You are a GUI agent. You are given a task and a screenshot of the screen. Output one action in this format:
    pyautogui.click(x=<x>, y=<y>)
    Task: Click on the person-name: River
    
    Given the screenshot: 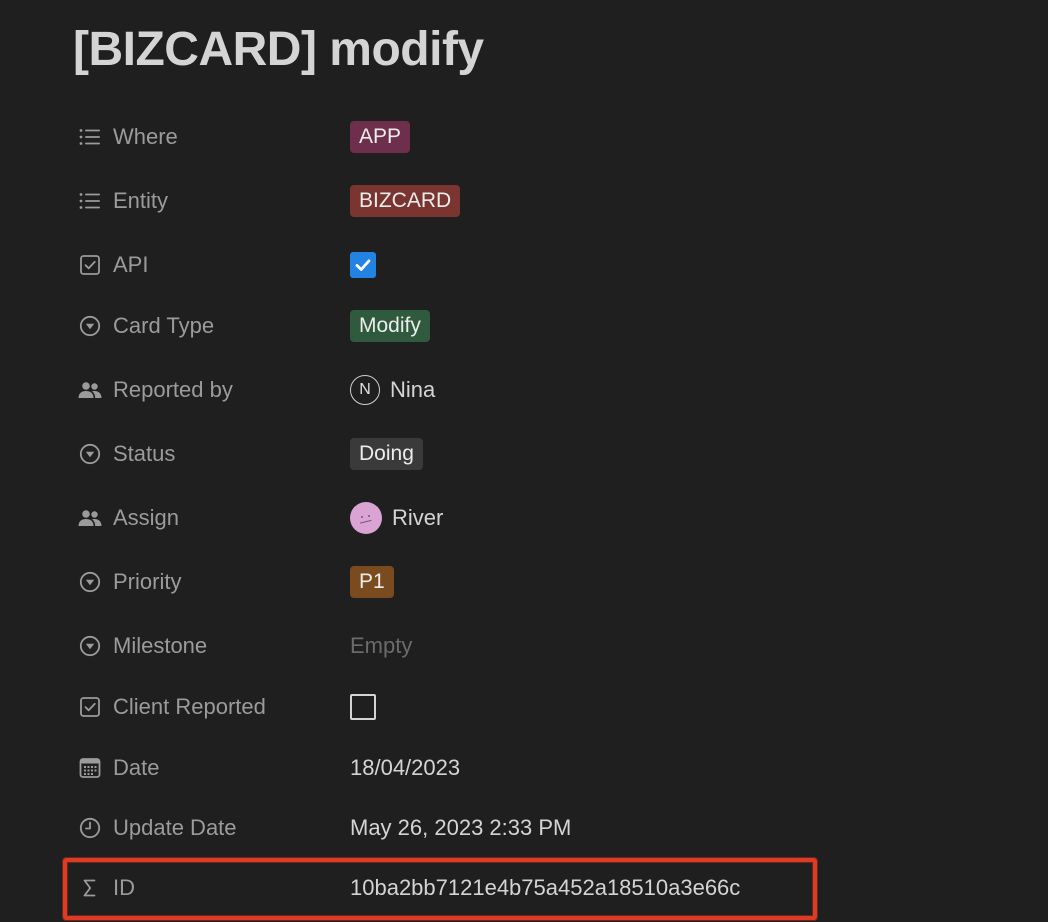 What is the action you would take?
    pyautogui.click(x=417, y=518)
    